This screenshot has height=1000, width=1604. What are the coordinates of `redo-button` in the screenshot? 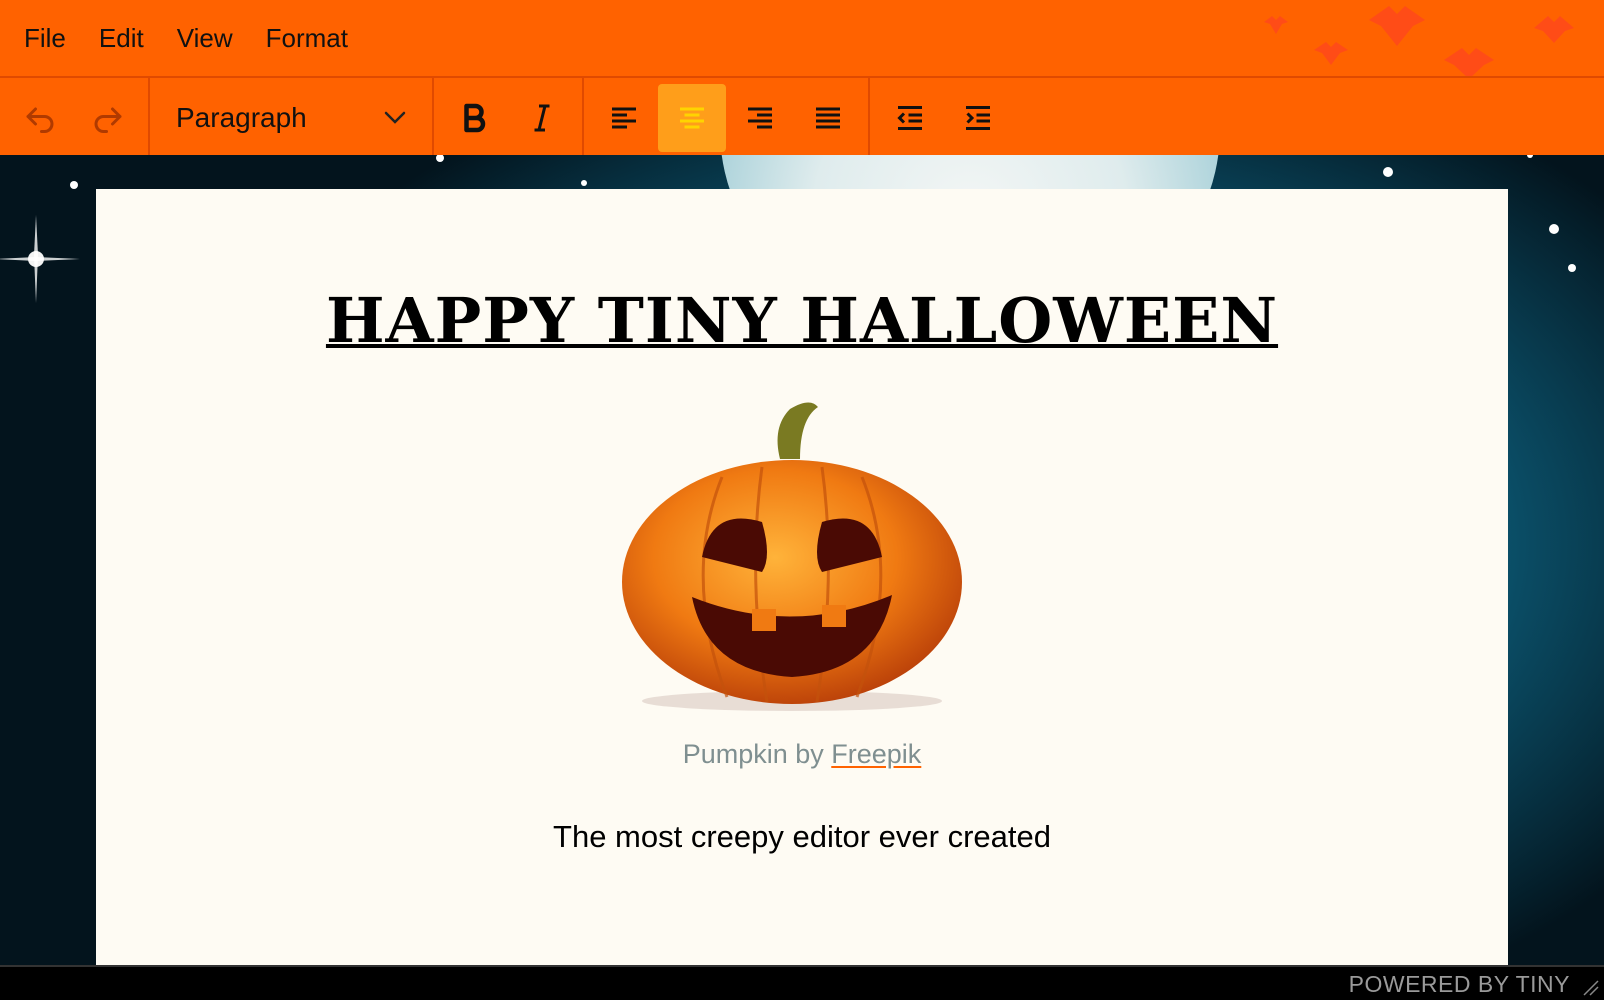 It's located at (108, 118).